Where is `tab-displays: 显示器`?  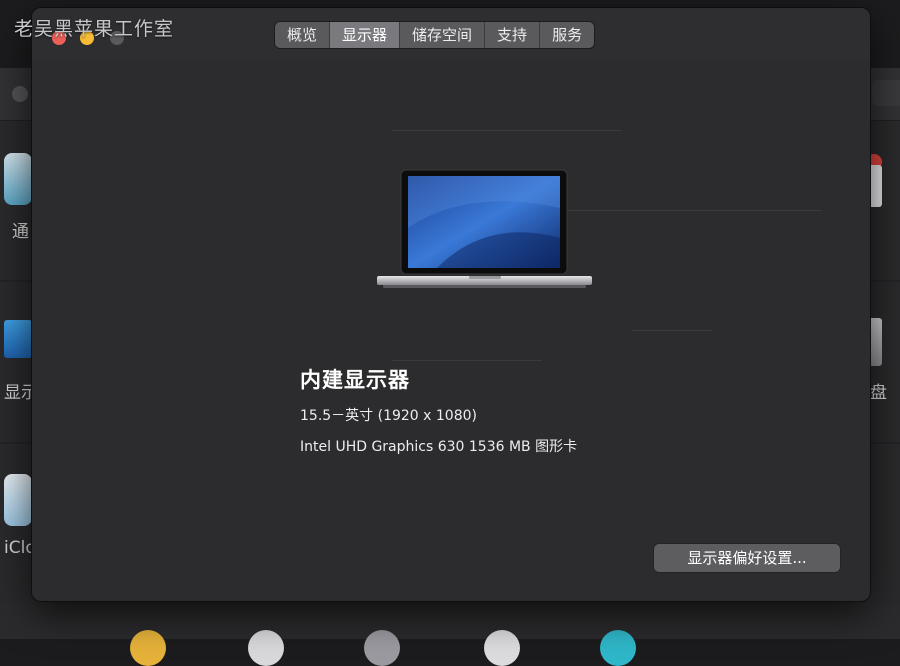
tab-displays: 显示器 is located at coordinates (365, 35).